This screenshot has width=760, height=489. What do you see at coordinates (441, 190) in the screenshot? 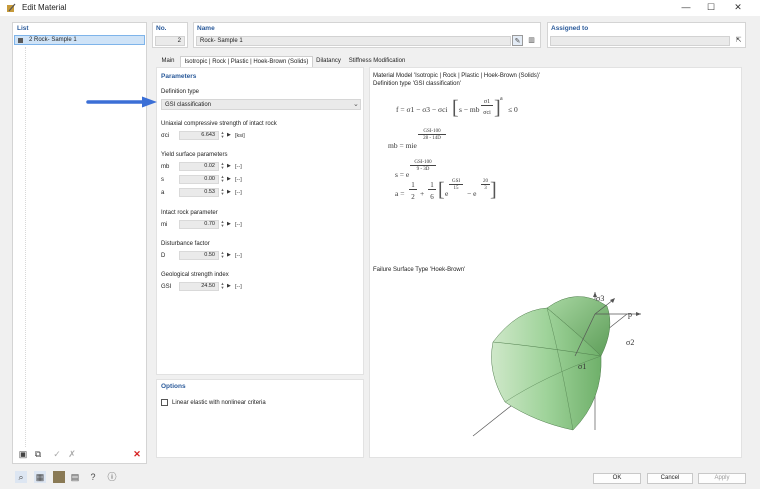
I see `bracket-a-open: [` at bounding box center [441, 190].